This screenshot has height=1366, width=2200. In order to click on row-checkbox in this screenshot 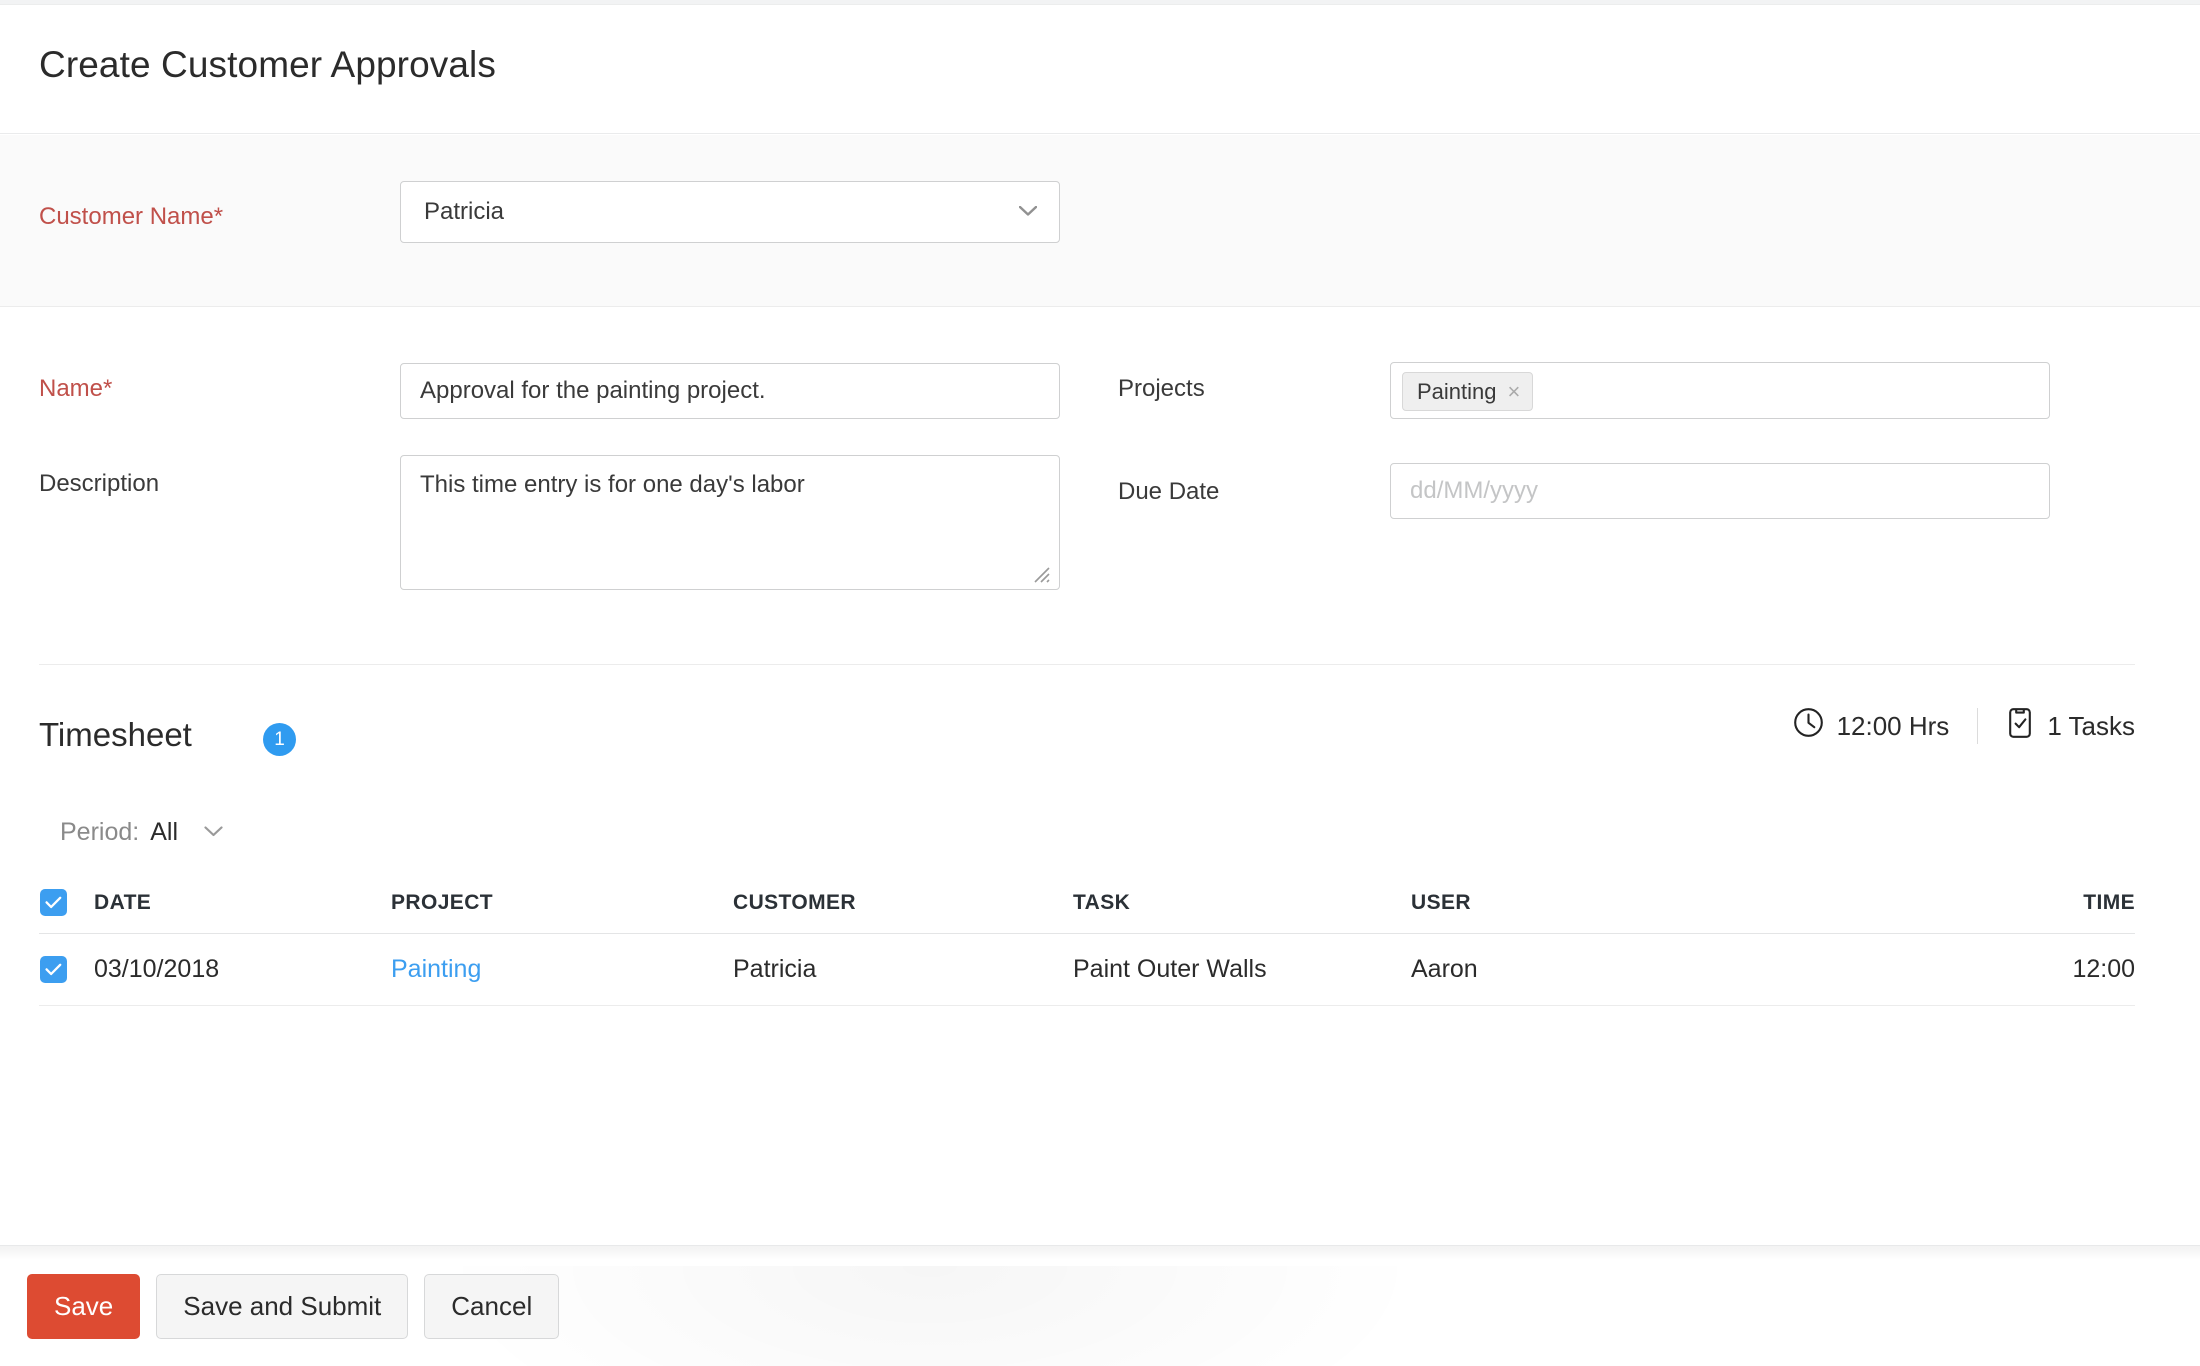, I will do `click(53, 969)`.